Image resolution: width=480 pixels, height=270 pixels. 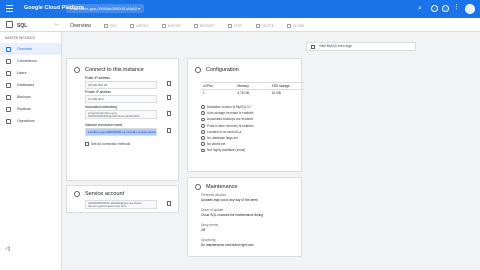 What do you see at coordinates (30, 61) in the screenshot?
I see `sidebar-item-connections: Connections` at bounding box center [30, 61].